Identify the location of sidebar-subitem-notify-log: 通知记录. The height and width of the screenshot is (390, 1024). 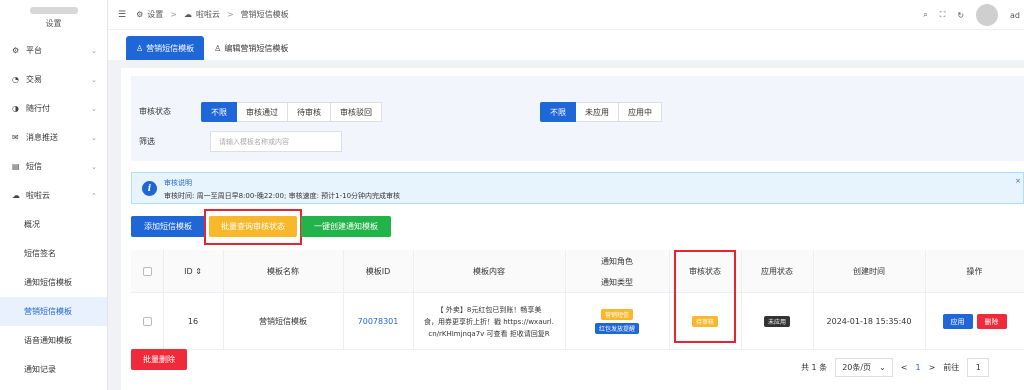
(53, 369).